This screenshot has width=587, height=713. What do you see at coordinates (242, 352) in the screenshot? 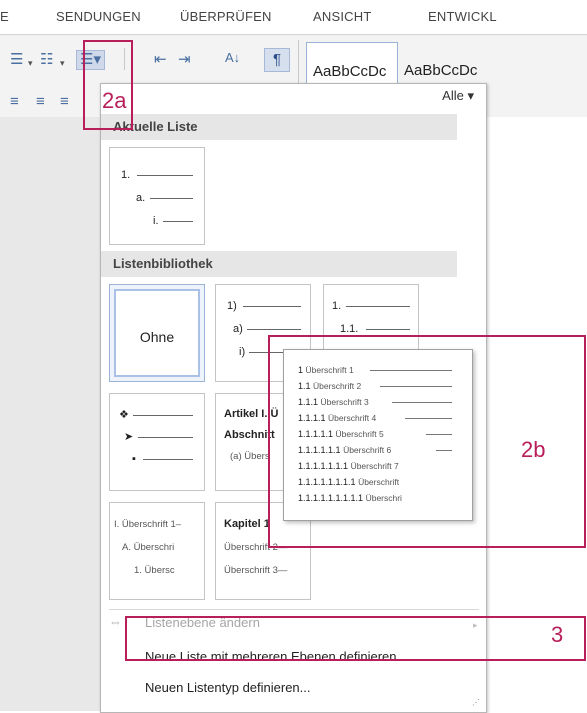
I see `level-label: i)` at bounding box center [242, 352].